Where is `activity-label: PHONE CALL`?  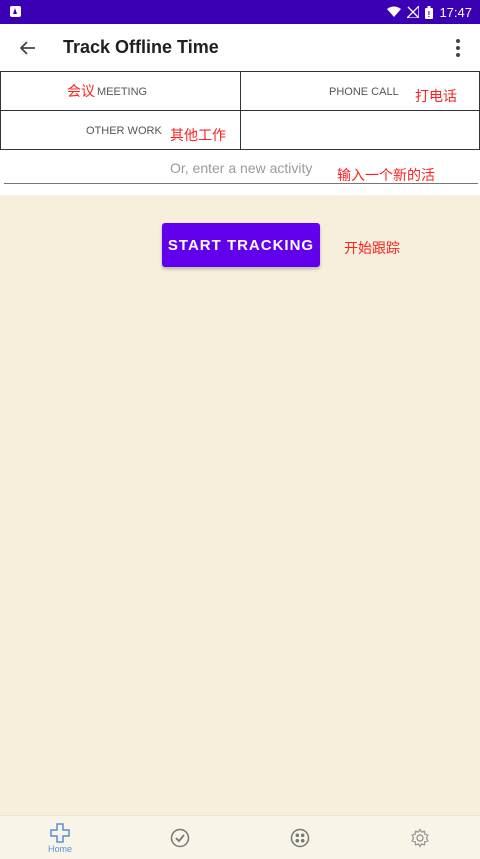 activity-label: PHONE CALL is located at coordinates (364, 92).